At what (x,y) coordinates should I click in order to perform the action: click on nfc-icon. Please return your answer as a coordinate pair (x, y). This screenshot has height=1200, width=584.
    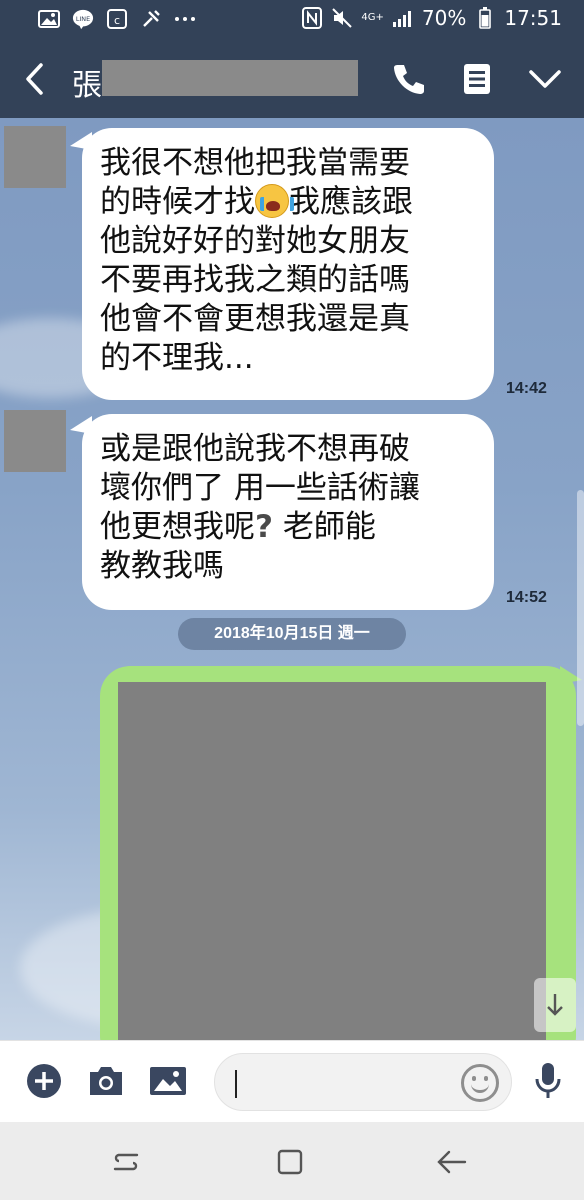
    Looking at the image, I should click on (312, 18).